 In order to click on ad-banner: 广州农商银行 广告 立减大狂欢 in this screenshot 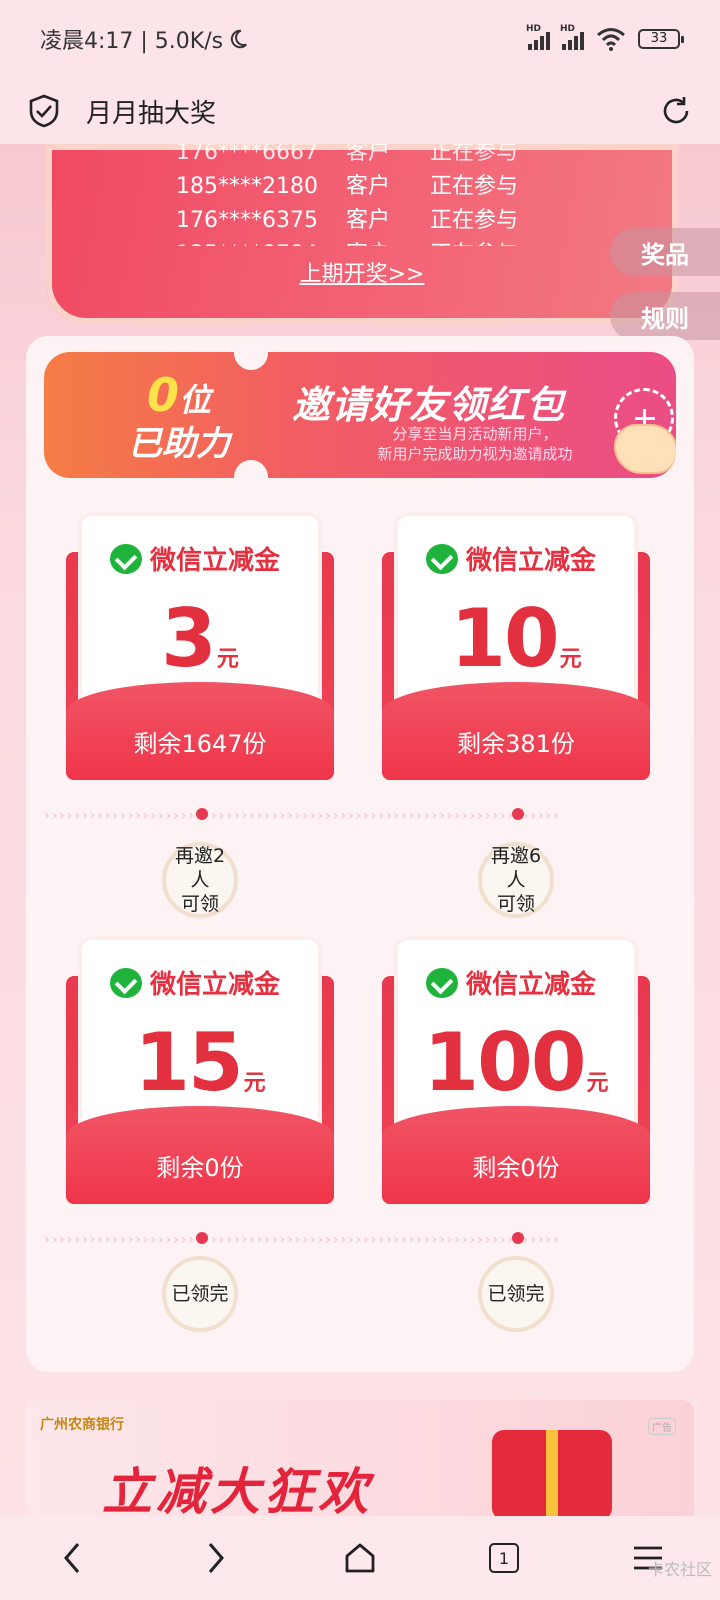, I will do `click(360, 1458)`.